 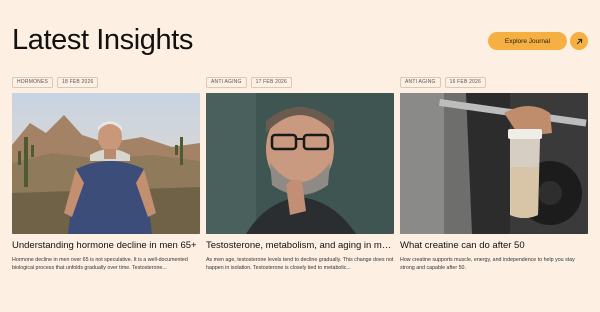 What do you see at coordinates (300, 82) in the screenshot?
I see `card-tags: ANTI AGING 17 FEB 2026` at bounding box center [300, 82].